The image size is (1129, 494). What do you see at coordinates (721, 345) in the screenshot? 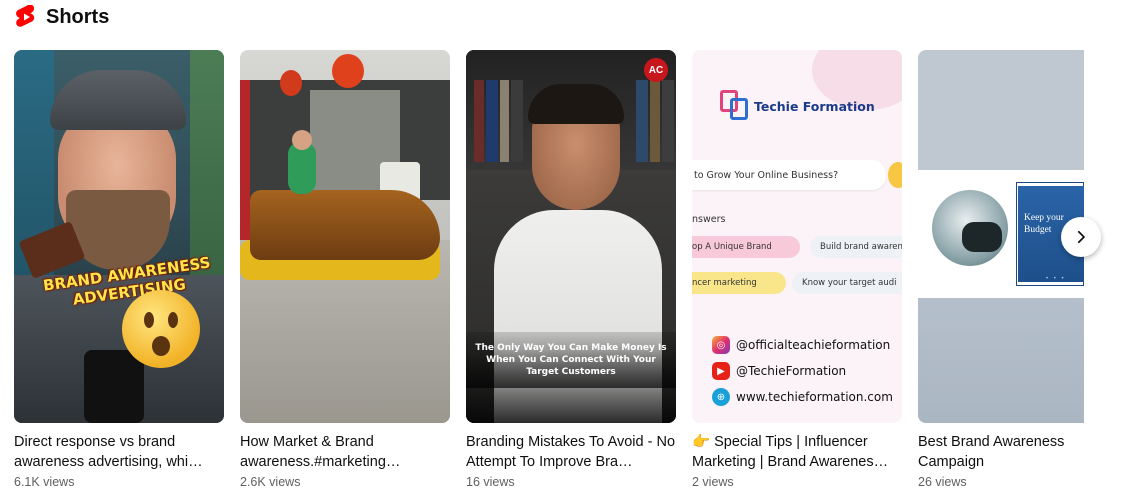
I see `instagram-icon: ◎` at bounding box center [721, 345].